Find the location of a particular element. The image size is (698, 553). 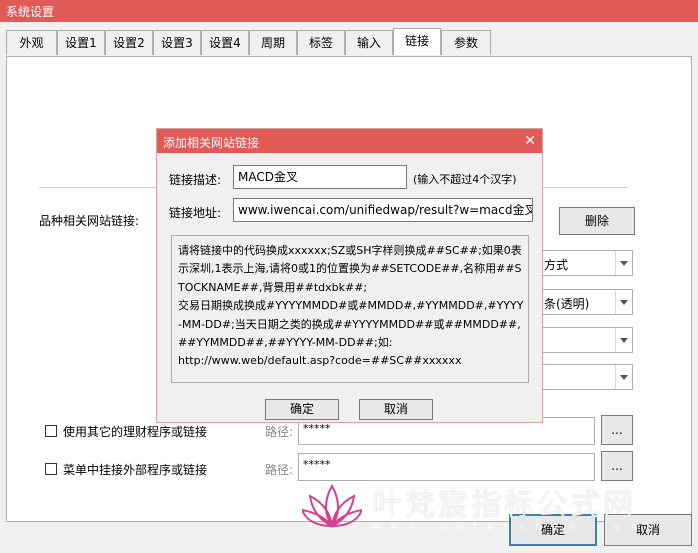

title-bar: 系统设置 is located at coordinates (349, 11).